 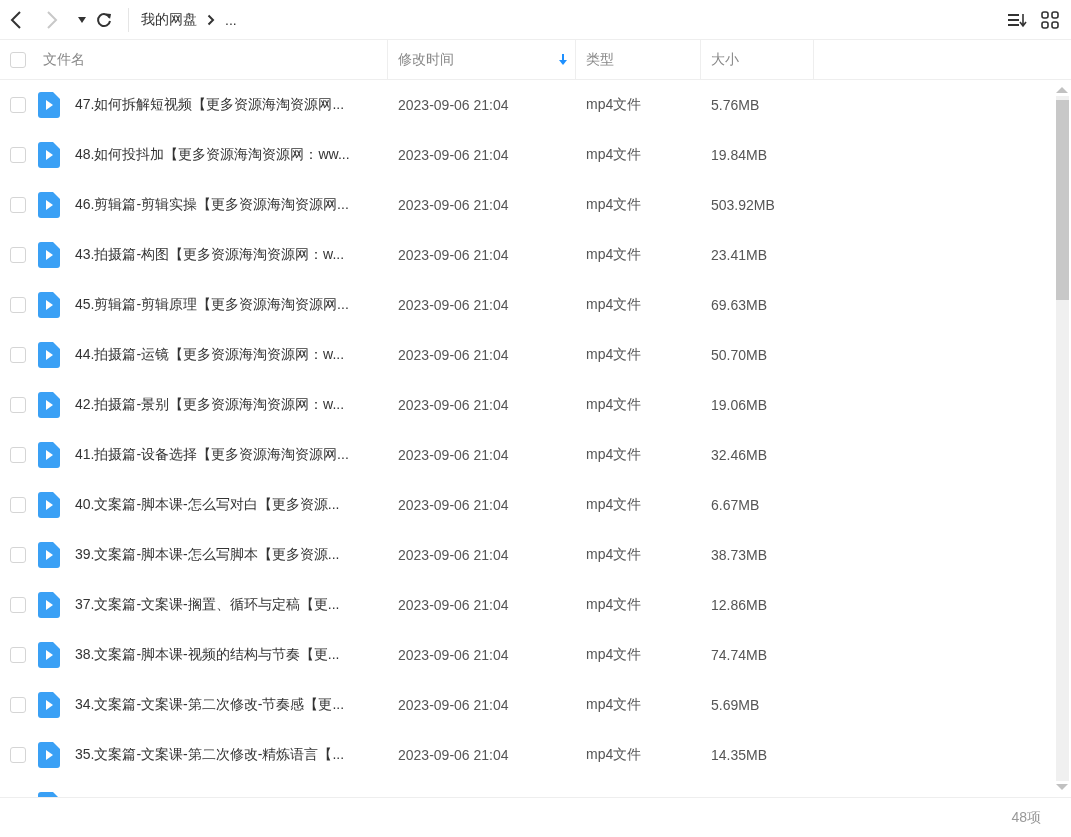 I want to click on file-size: 19.06MB, so click(x=739, y=405).